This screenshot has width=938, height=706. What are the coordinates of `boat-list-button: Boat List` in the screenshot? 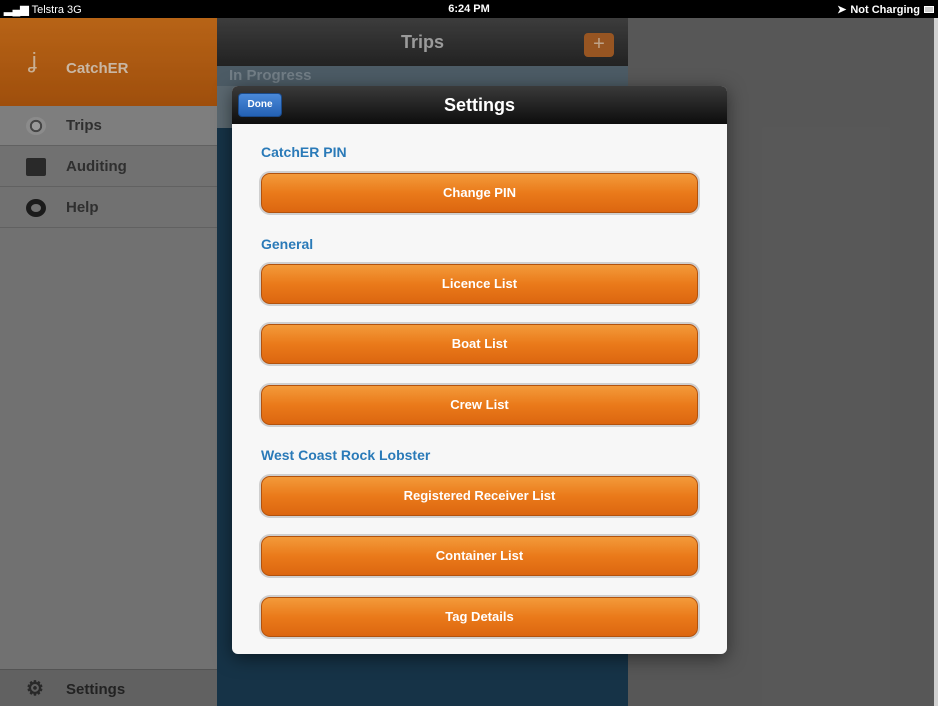 It's located at (479, 344).